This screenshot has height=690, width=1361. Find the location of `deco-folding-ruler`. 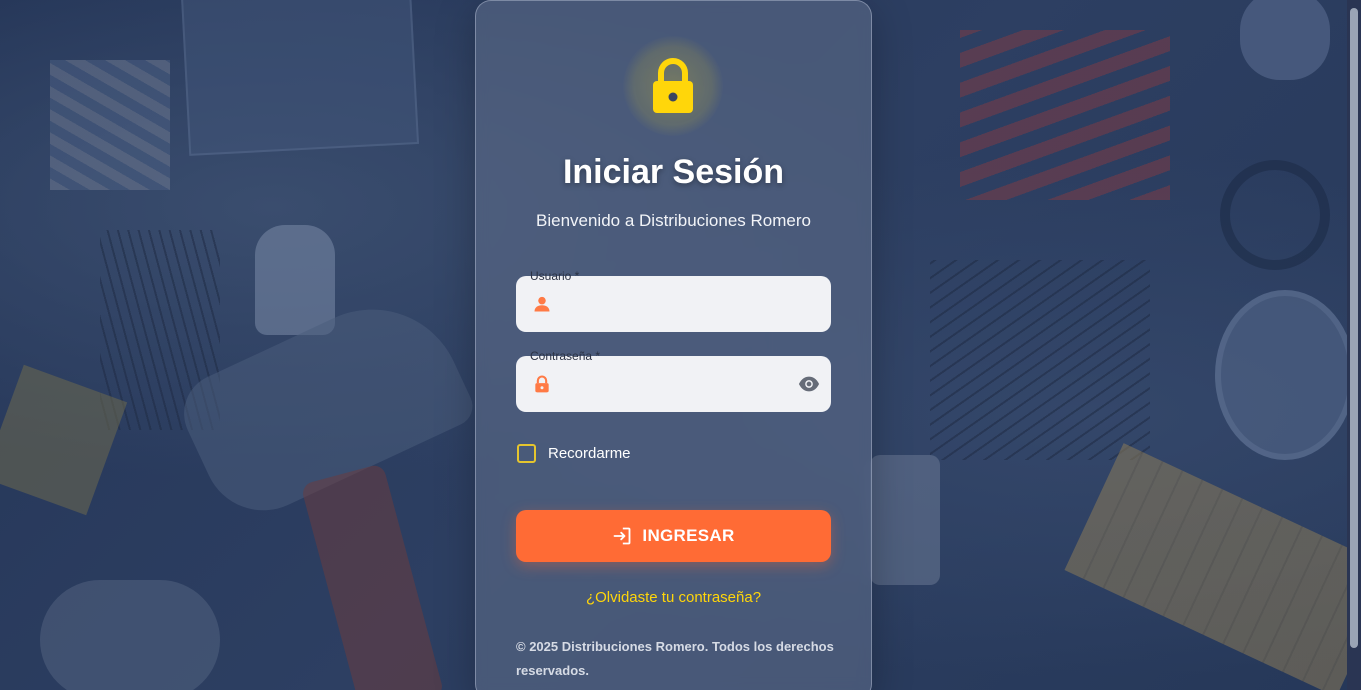

deco-folding-ruler is located at coordinates (1212, 566).